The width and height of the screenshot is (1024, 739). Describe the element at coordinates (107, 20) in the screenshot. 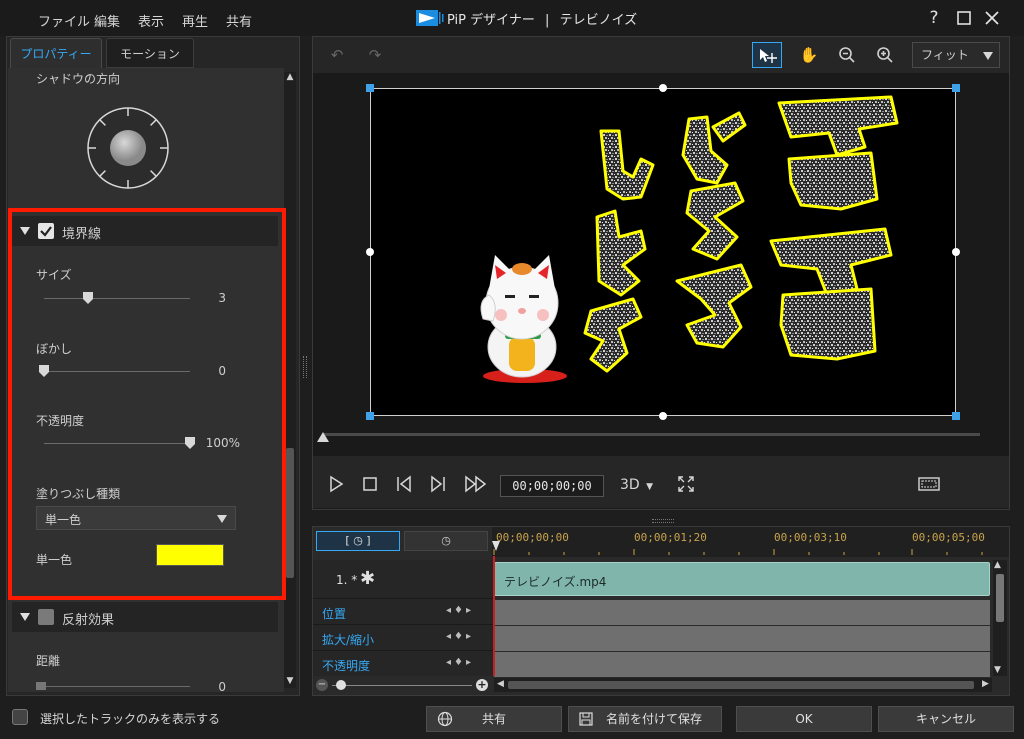

I see `menu-edit: 編集` at that location.